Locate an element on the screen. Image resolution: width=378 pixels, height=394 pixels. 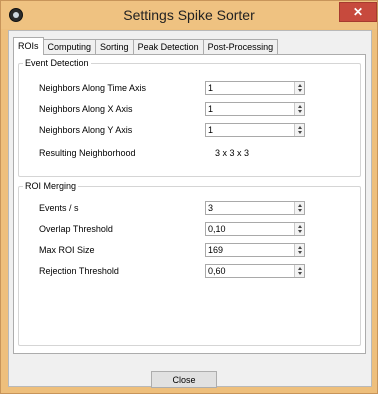
close-icon: ✕ is located at coordinates (358, 12).